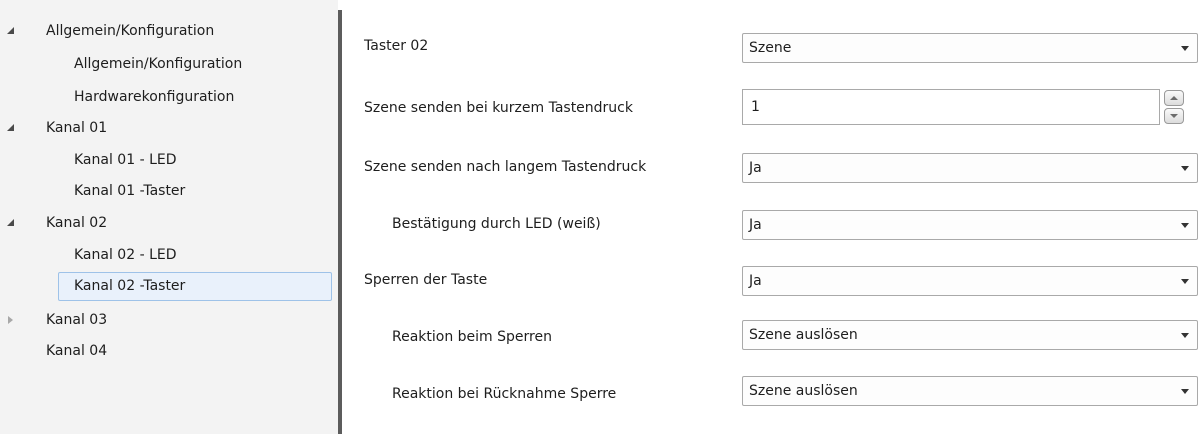 This screenshot has height=434, width=1200. I want to click on spin-down-button, so click(1174, 116).